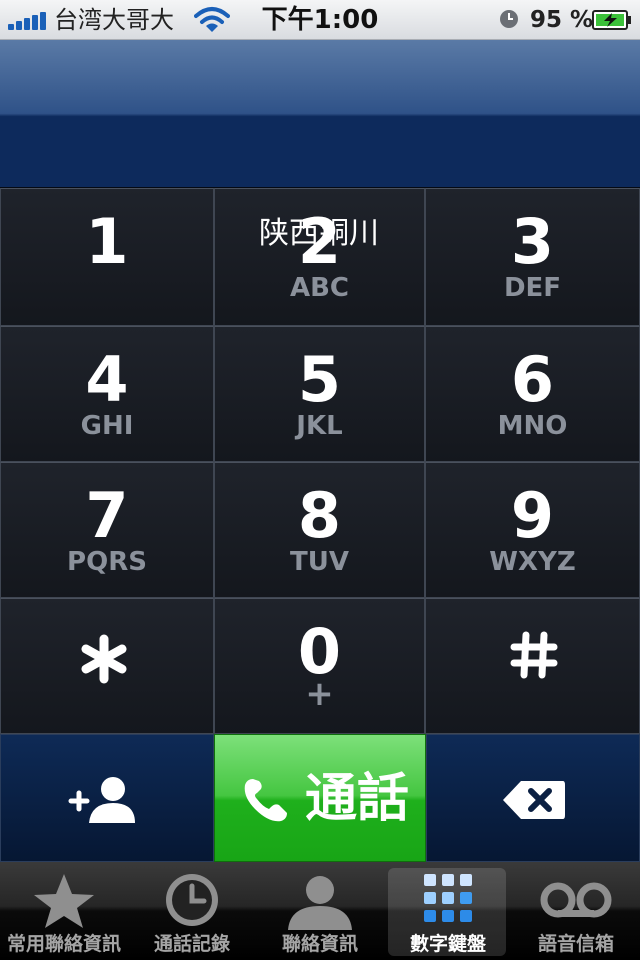  What do you see at coordinates (107, 241) in the screenshot?
I see `key-number: 1` at bounding box center [107, 241].